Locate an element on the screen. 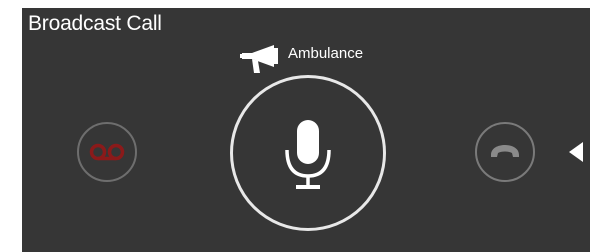  megaphone-icon is located at coordinates (259, 59).